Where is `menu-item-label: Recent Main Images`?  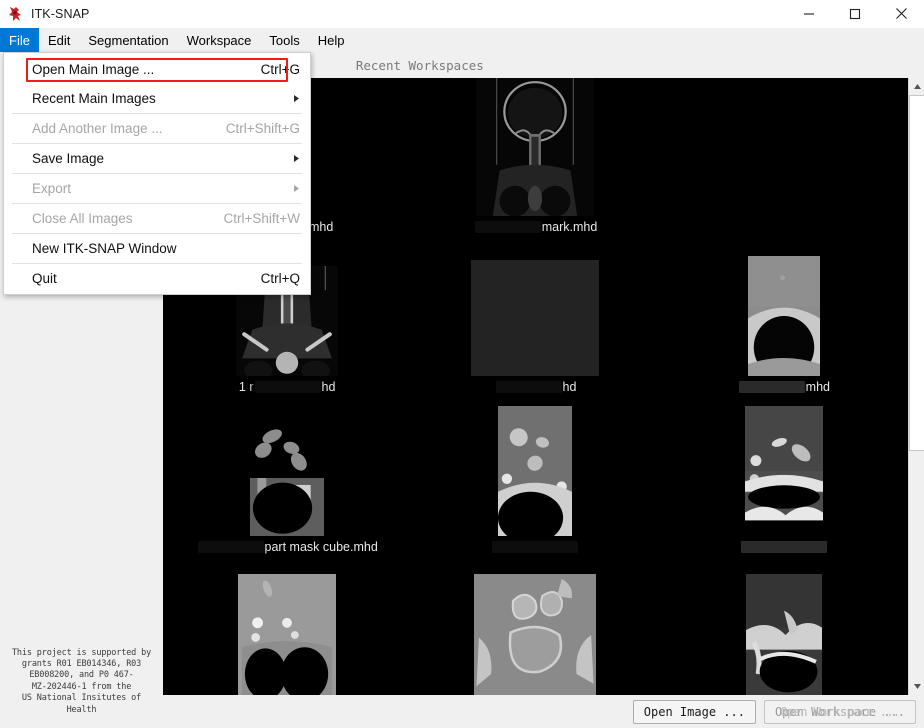
menu-item-label: Recent Main Images is located at coordinates (94, 98).